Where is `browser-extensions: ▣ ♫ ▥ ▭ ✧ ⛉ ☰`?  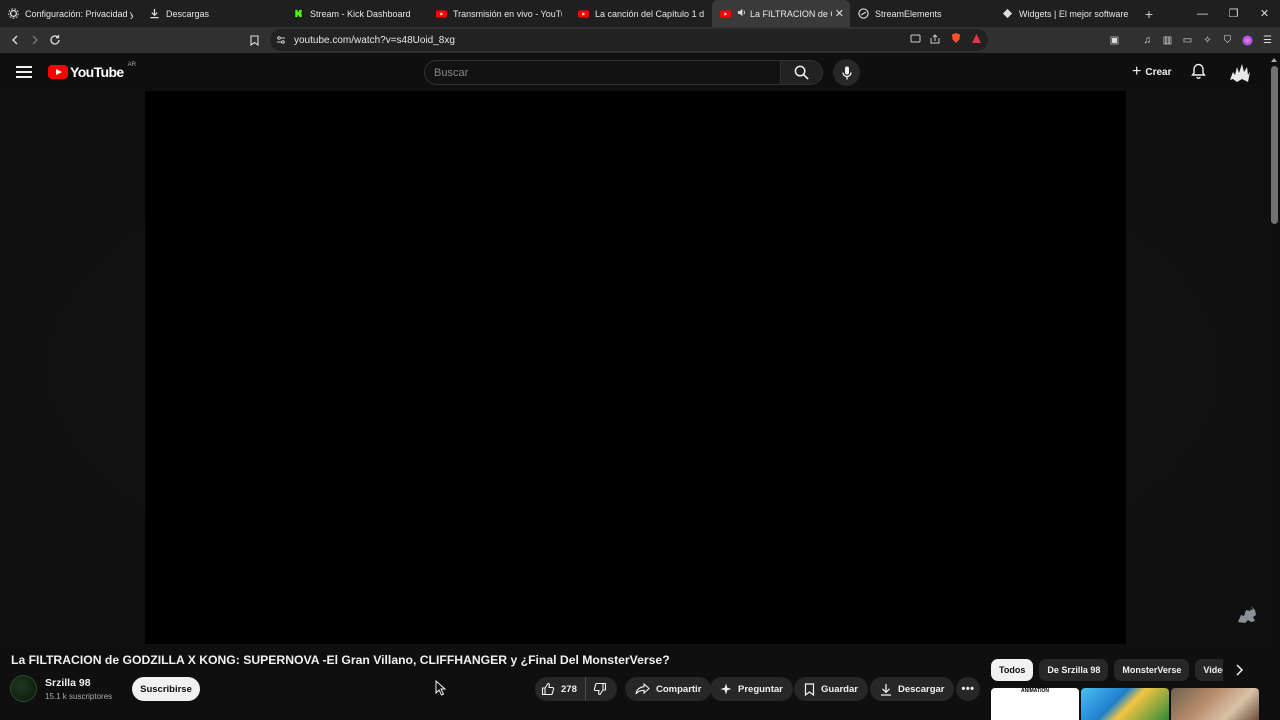 browser-extensions: ▣ ♫ ▥ ▭ ✧ ⛉ ☰ is located at coordinates (1191, 40).